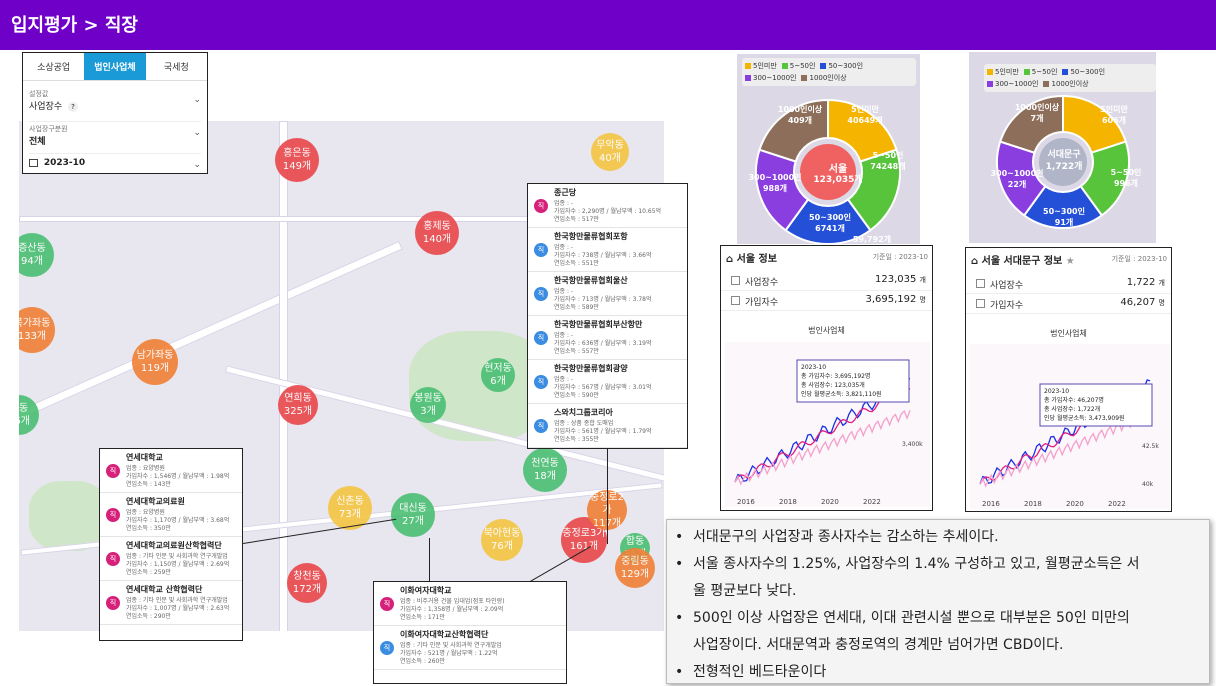 The image size is (1216, 686). What do you see at coordinates (145, 512) in the screenshot?
I see `business-detail: 업종 : 요양병원` at bounding box center [145, 512].